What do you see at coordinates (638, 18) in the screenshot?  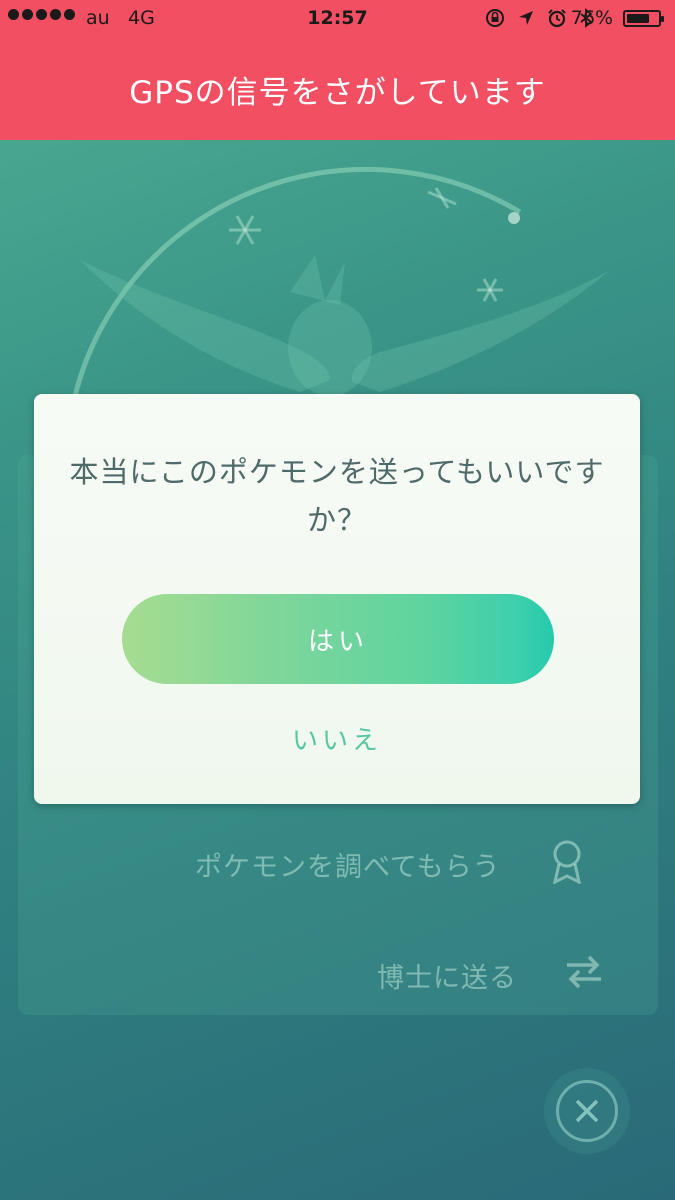 I see `battery-level` at bounding box center [638, 18].